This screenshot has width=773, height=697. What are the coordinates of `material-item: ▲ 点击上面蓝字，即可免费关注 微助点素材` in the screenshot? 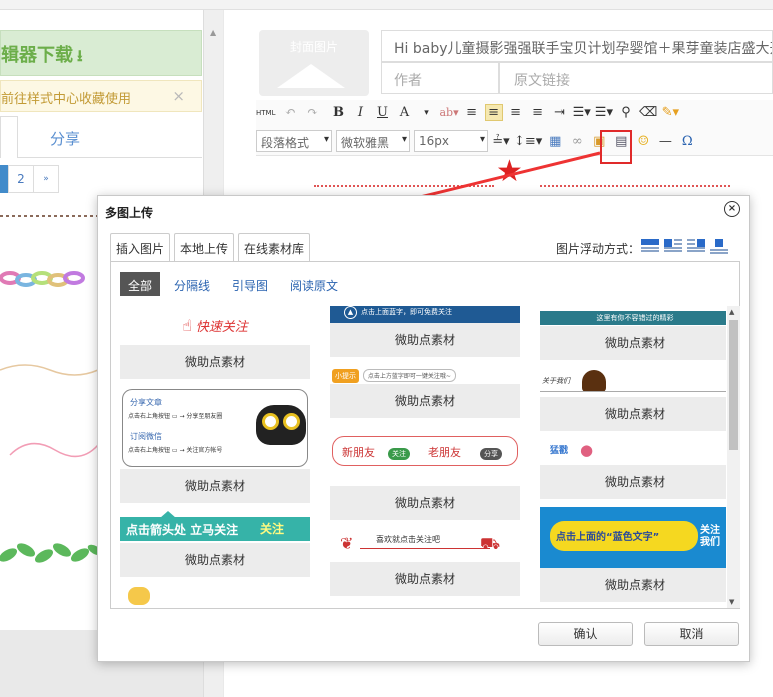 It's located at (425, 331).